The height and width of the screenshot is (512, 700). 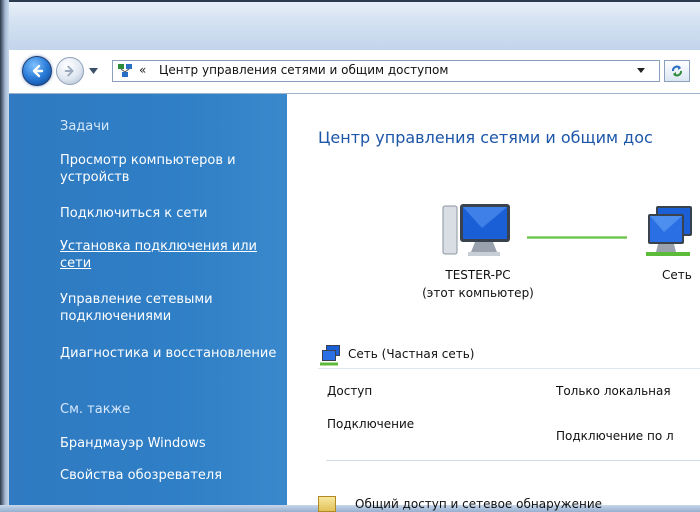 What do you see at coordinates (478, 275) in the screenshot?
I see `computer-name: TESTER-PC` at bounding box center [478, 275].